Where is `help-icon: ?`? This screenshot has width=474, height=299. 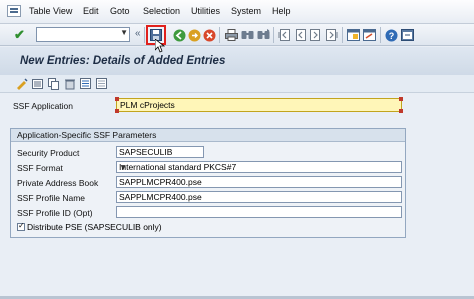 help-icon: ? is located at coordinates (391, 35).